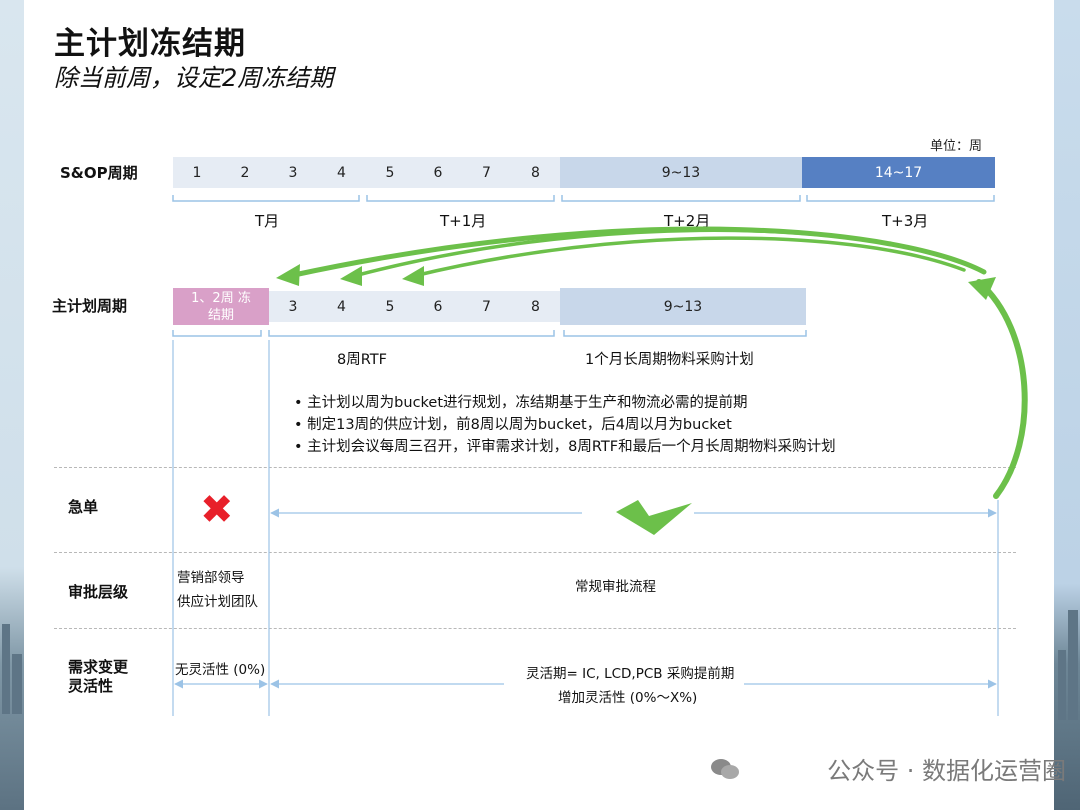 The height and width of the screenshot is (810, 1080). What do you see at coordinates (725, 769) in the screenshot?
I see `wechat-icon` at bounding box center [725, 769].